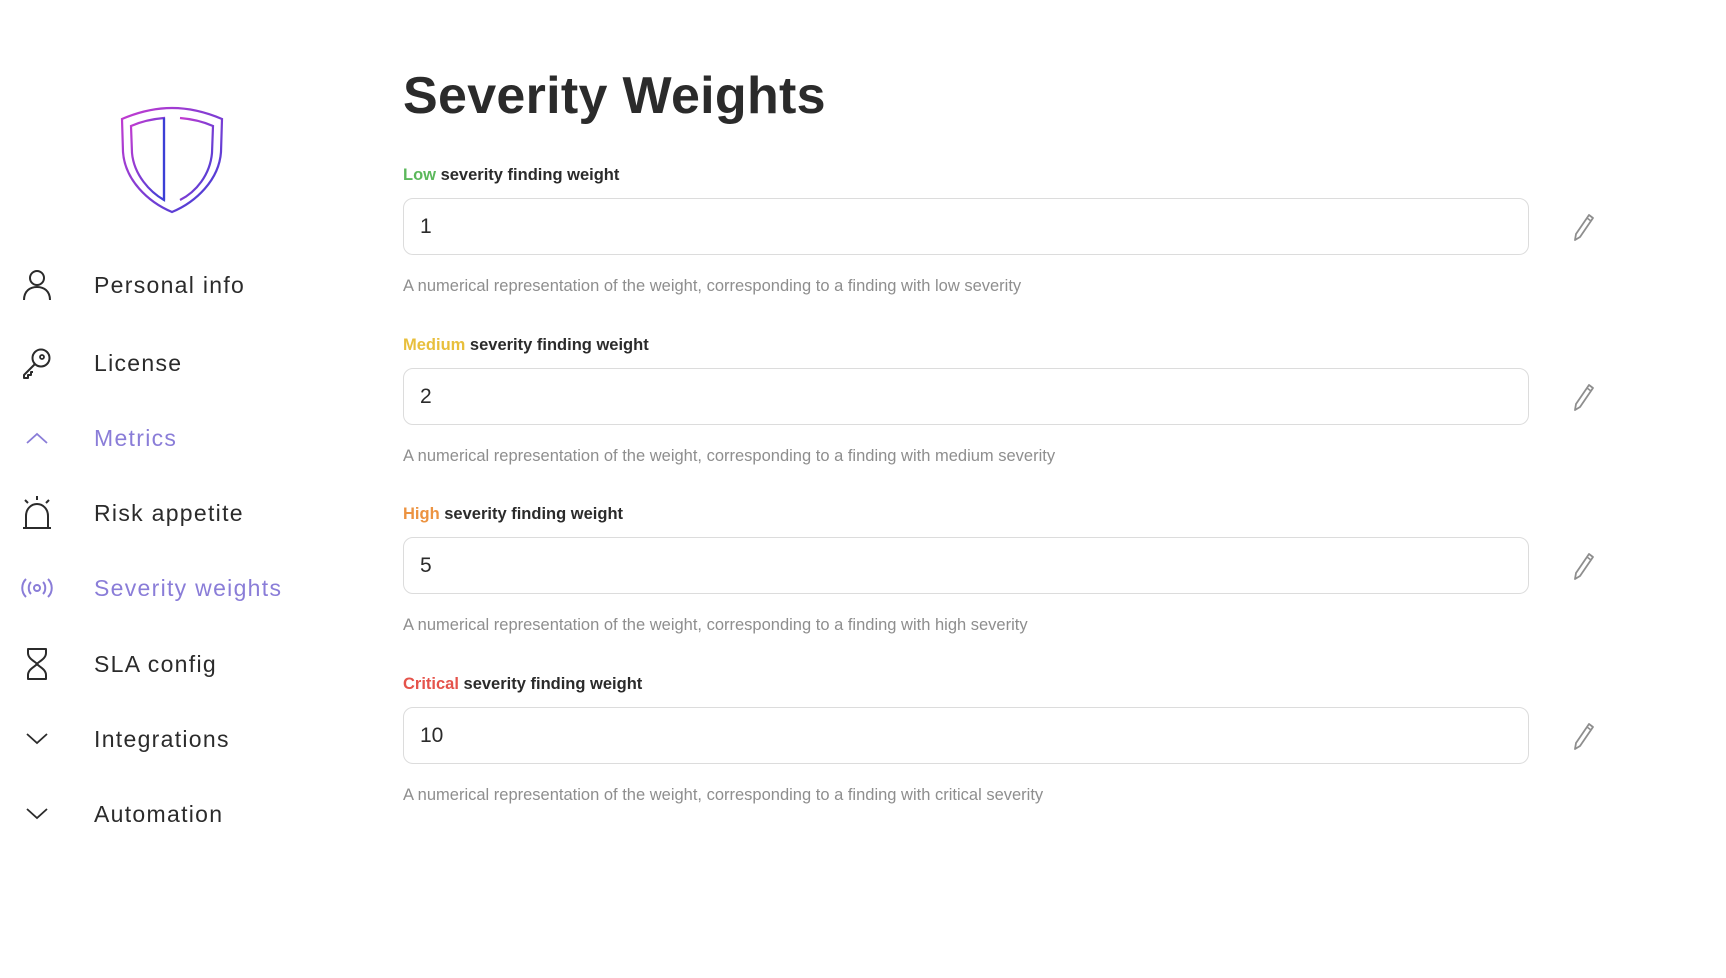 The image size is (1726, 978). I want to click on chevron-up-icon, so click(37, 438).